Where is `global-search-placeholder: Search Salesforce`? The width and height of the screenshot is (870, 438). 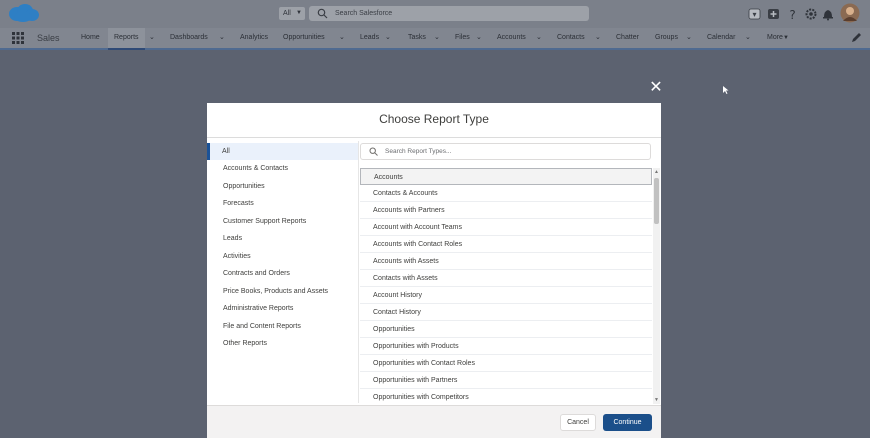
global-search-placeholder: Search Salesforce is located at coordinates (364, 13).